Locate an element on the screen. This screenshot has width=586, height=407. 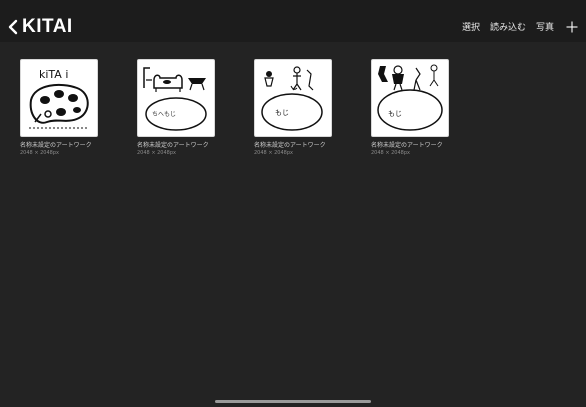
people-sketch-icon: もじ is located at coordinates (292, 98).